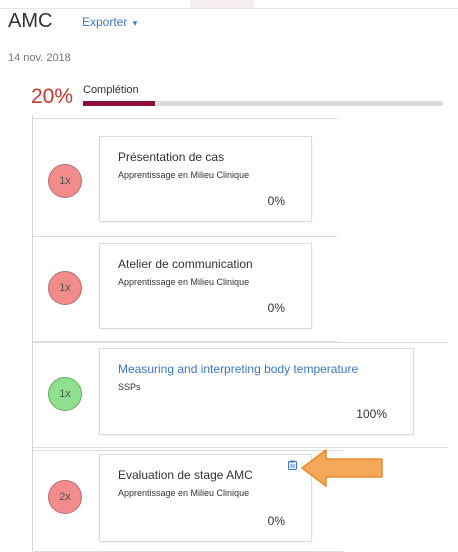 This screenshot has width=458, height=552. What do you see at coordinates (263, 103) in the screenshot?
I see `completion-progress-bar` at bounding box center [263, 103].